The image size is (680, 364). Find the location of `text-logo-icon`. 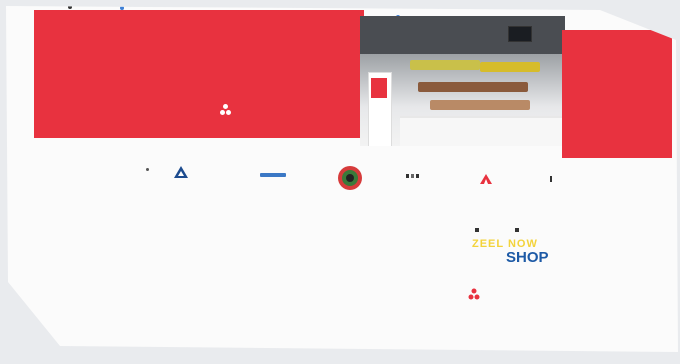

text-logo-icon is located at coordinates (273, 175).